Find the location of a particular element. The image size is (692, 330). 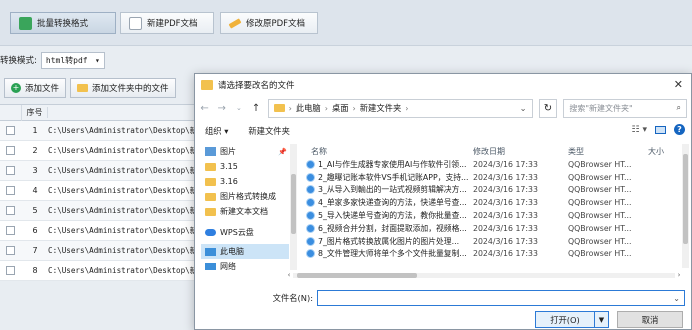

search-placeholder: 搜索"新建文件夹" is located at coordinates (601, 108).